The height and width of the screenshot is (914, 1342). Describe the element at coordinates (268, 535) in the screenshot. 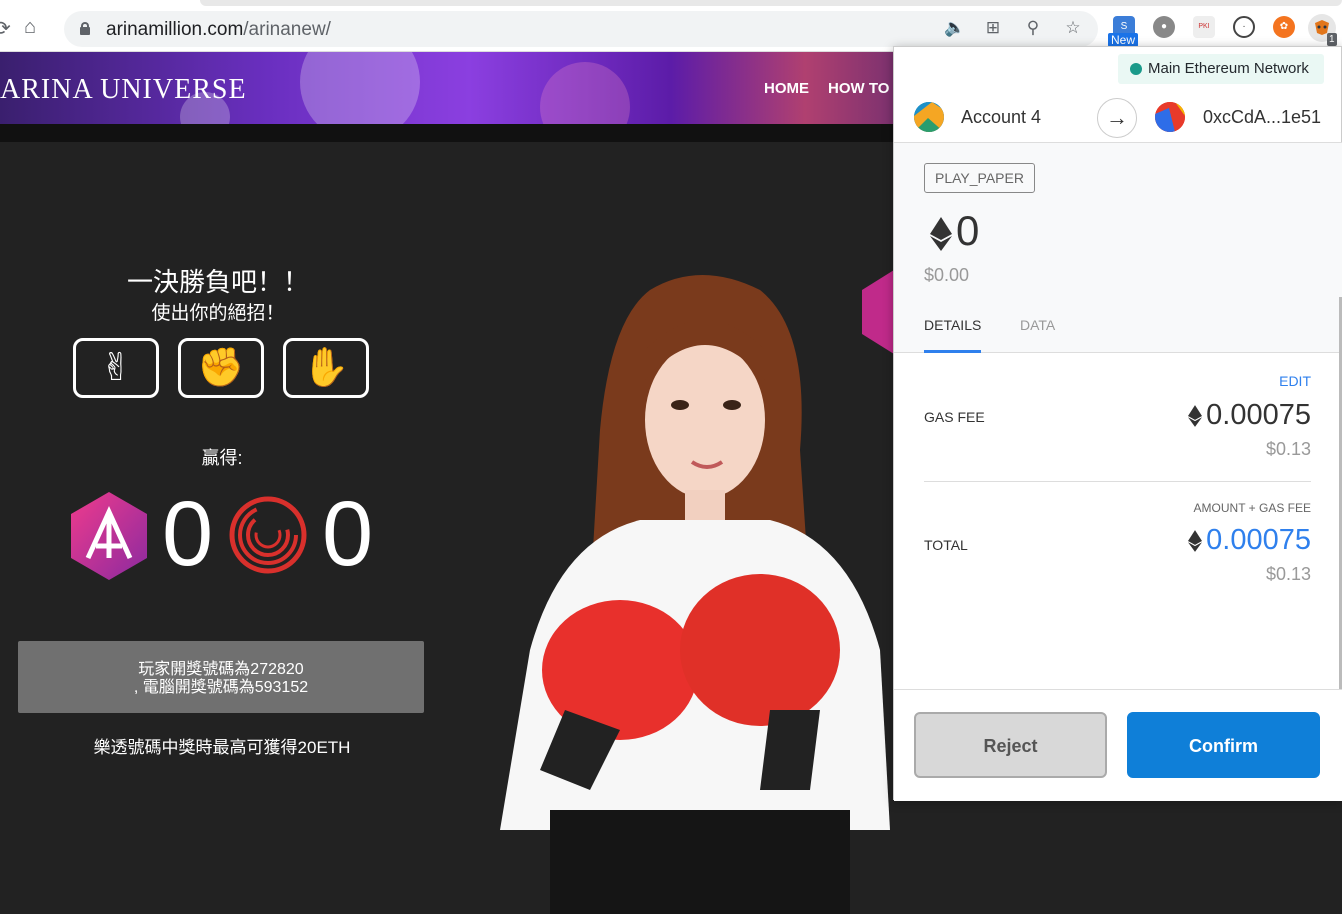

I see `computer-ring-icon` at that location.